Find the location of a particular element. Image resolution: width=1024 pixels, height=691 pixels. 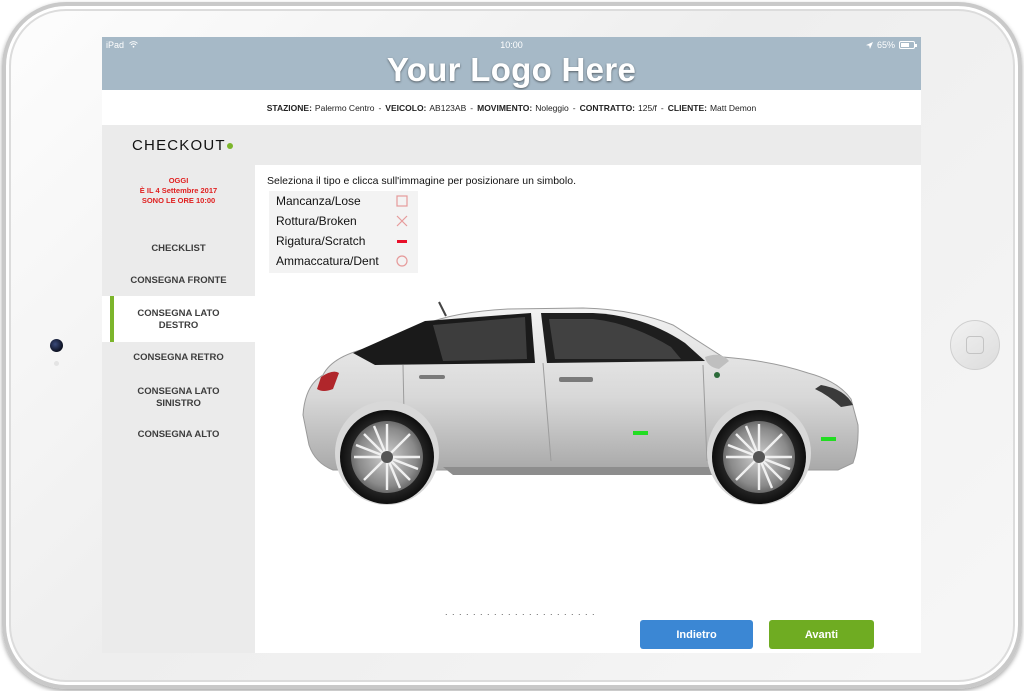

cross-icon is located at coordinates (402, 221).